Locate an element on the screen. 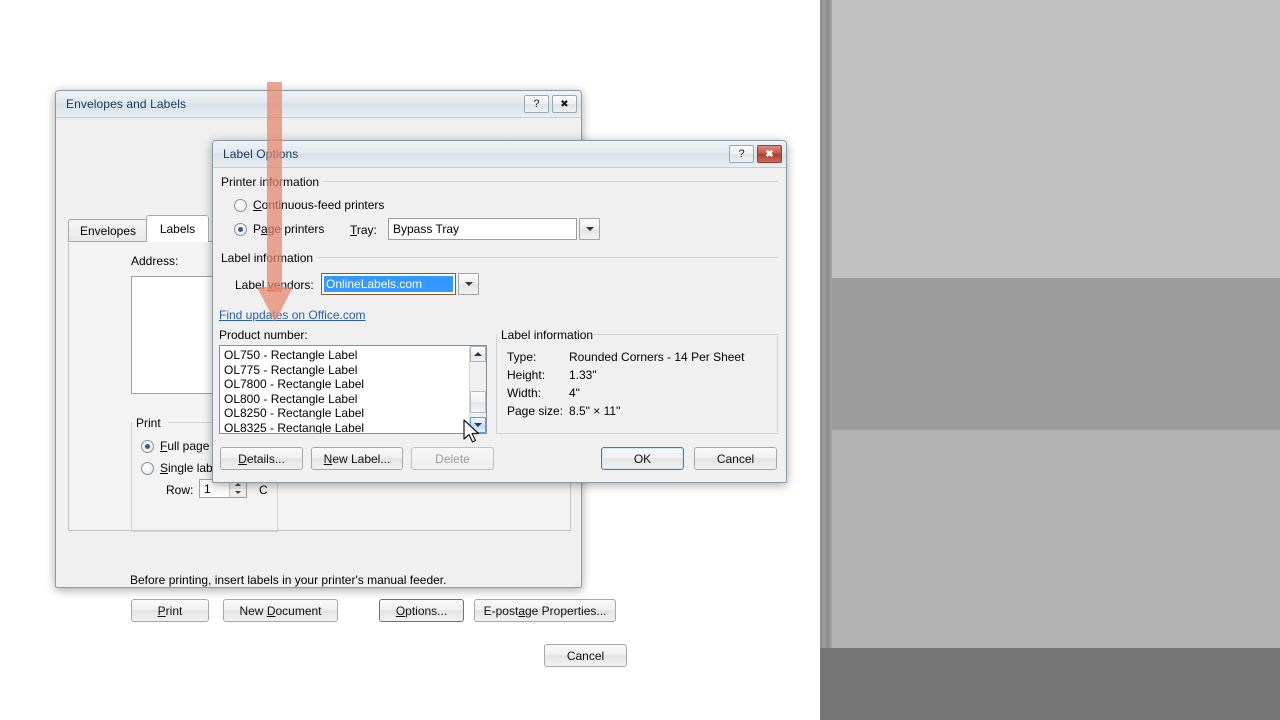 The width and height of the screenshot is (1280, 720). label-information-group-label: Label information is located at coordinates (267, 258).